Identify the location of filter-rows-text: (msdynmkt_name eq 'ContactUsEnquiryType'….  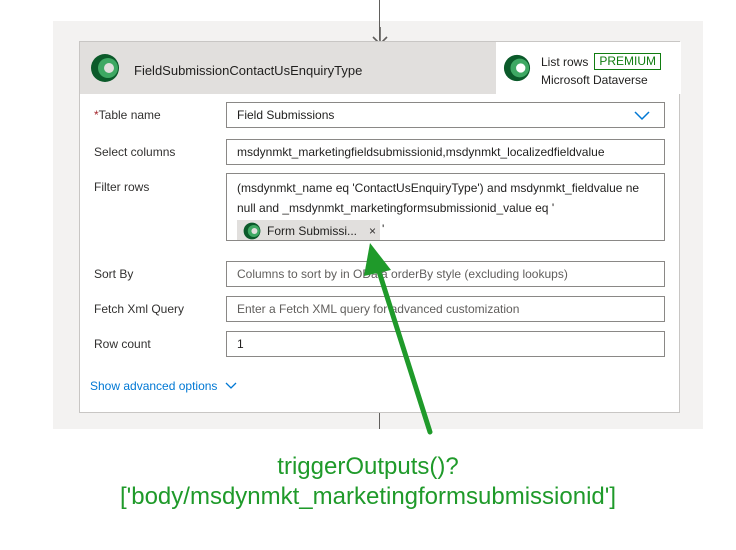
(438, 198).